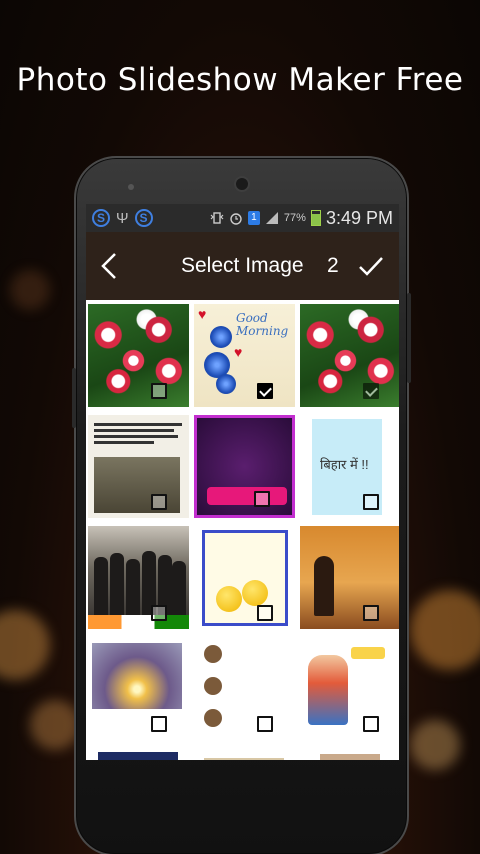 The height and width of the screenshot is (854, 480). What do you see at coordinates (294, 218) in the screenshot?
I see `battery-percent: 77%` at bounding box center [294, 218].